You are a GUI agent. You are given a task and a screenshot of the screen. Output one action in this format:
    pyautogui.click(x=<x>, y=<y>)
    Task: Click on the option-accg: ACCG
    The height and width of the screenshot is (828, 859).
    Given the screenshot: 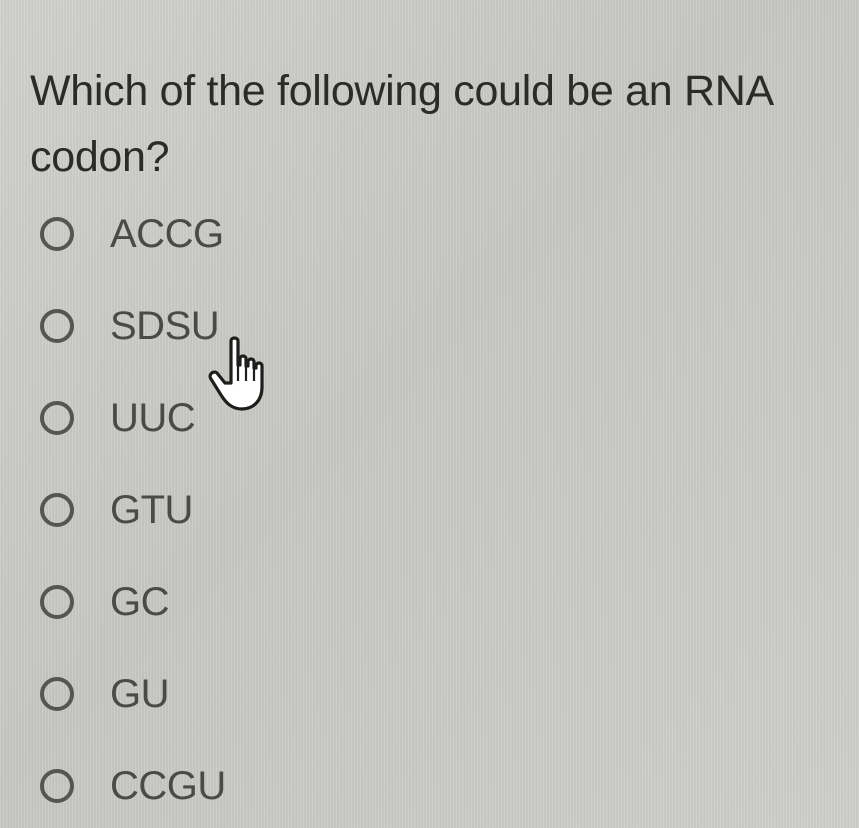 What is the action you would take?
    pyautogui.click(x=133, y=234)
    